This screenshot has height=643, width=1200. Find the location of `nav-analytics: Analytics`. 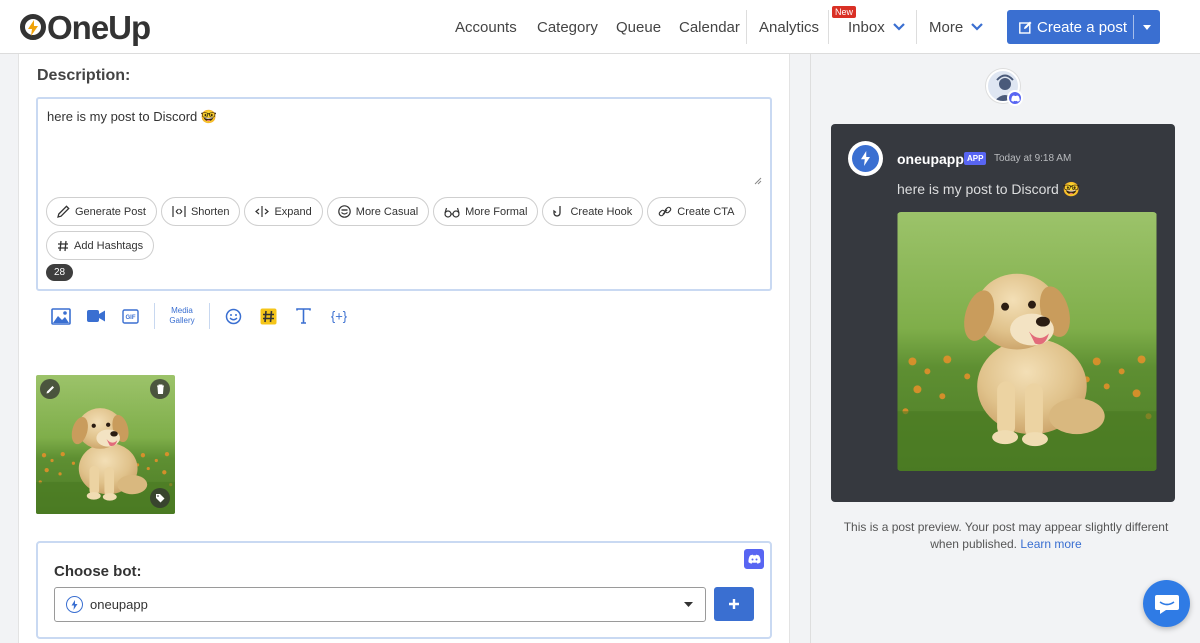

nav-analytics: Analytics is located at coordinates (789, 27).